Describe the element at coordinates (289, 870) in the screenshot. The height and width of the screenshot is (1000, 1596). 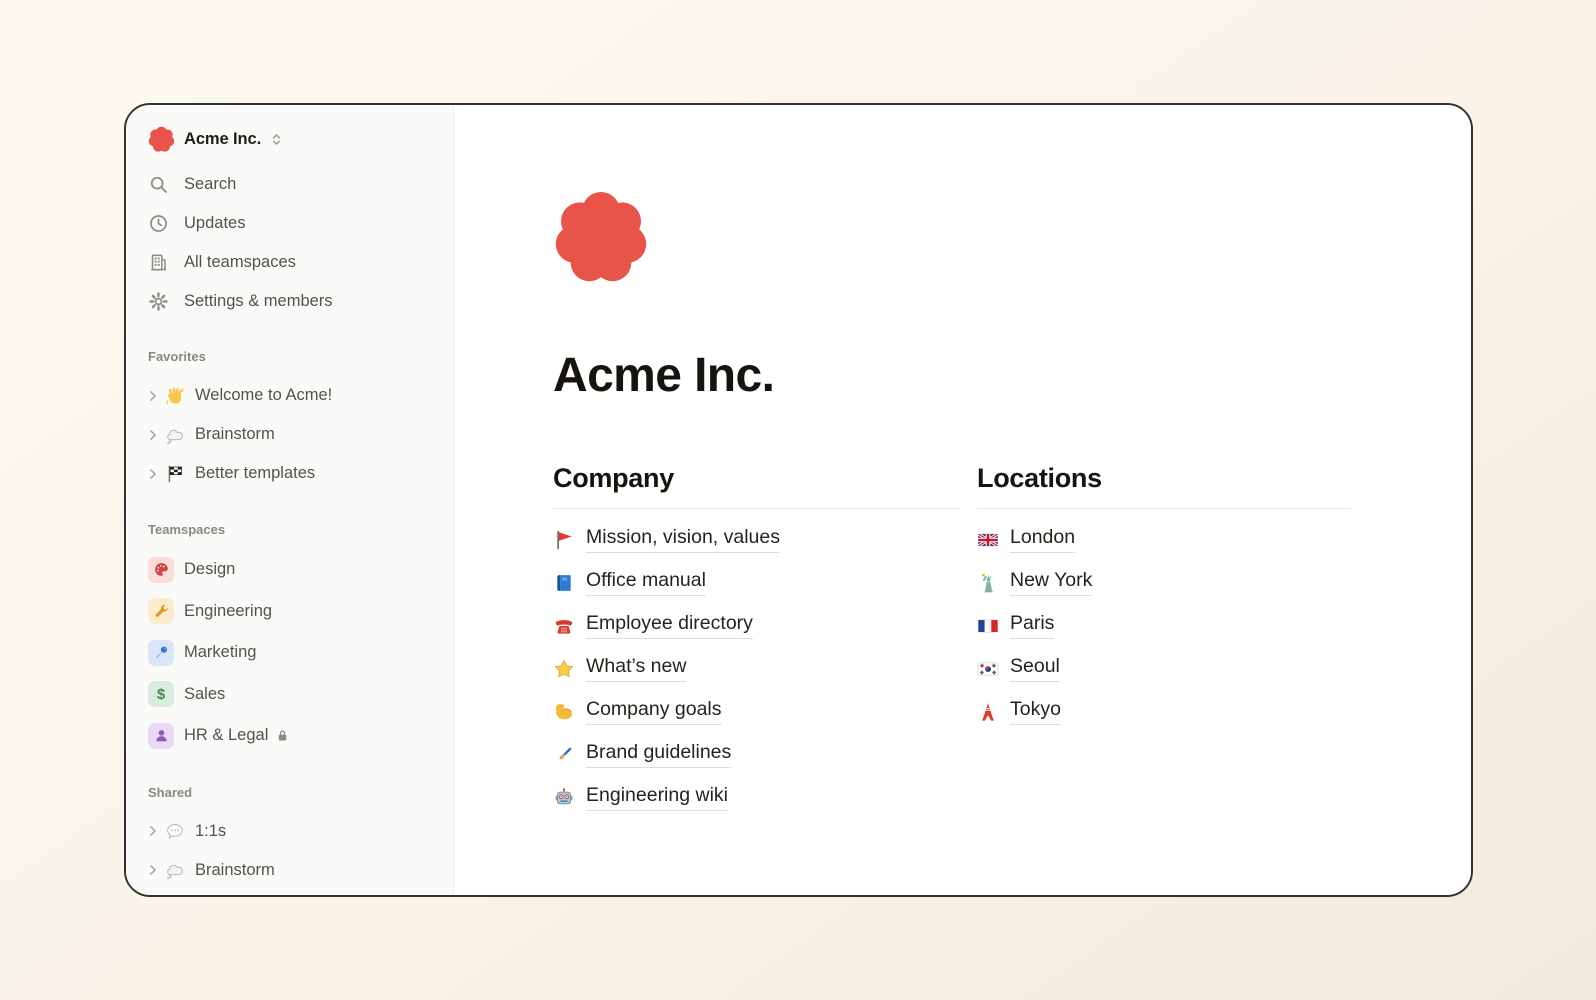
I see `sidebar-item-brainstorm-shared: Brainstorm` at that location.